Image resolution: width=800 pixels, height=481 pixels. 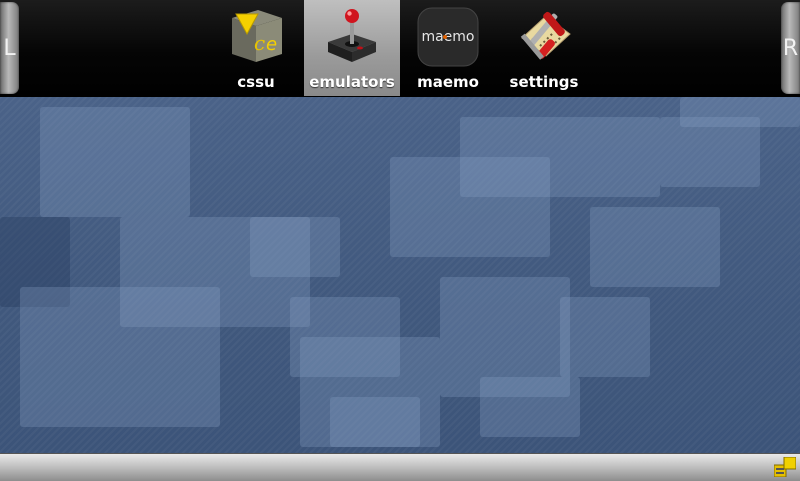 What do you see at coordinates (448, 82) in the screenshot?
I see `tab-label: maemo` at bounding box center [448, 82].